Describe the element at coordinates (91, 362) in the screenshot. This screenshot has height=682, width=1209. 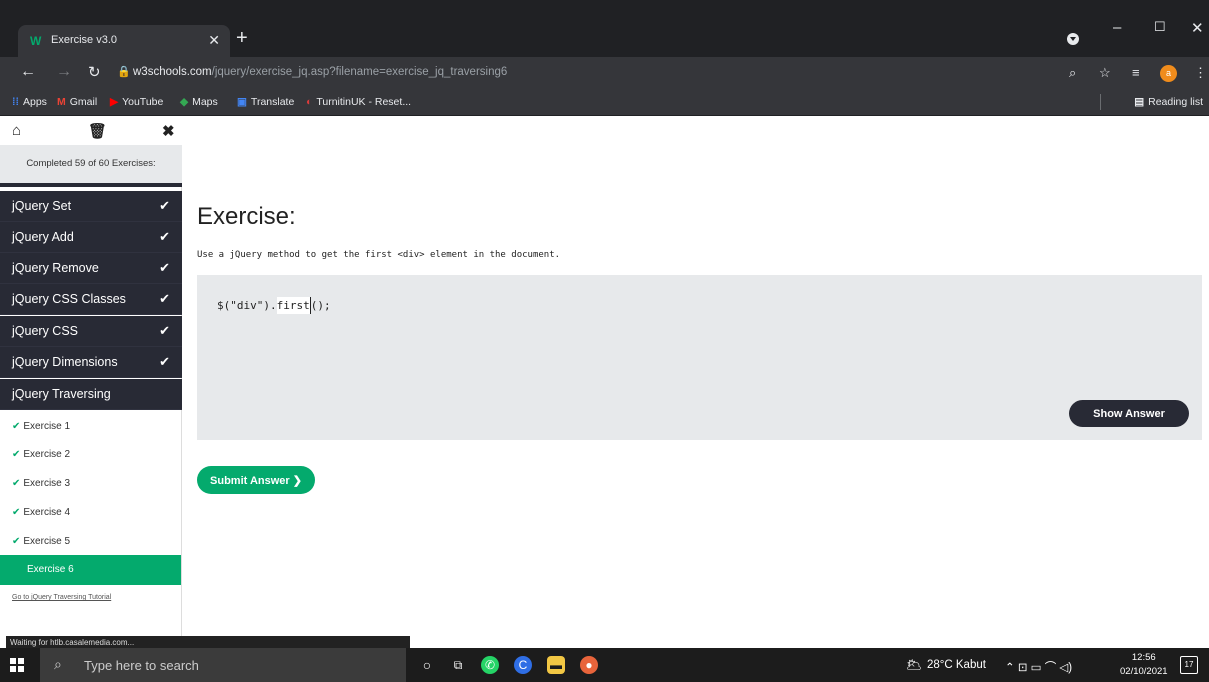
I see `category-jquery-dimensions: jQuery Dimensions ✔` at that location.